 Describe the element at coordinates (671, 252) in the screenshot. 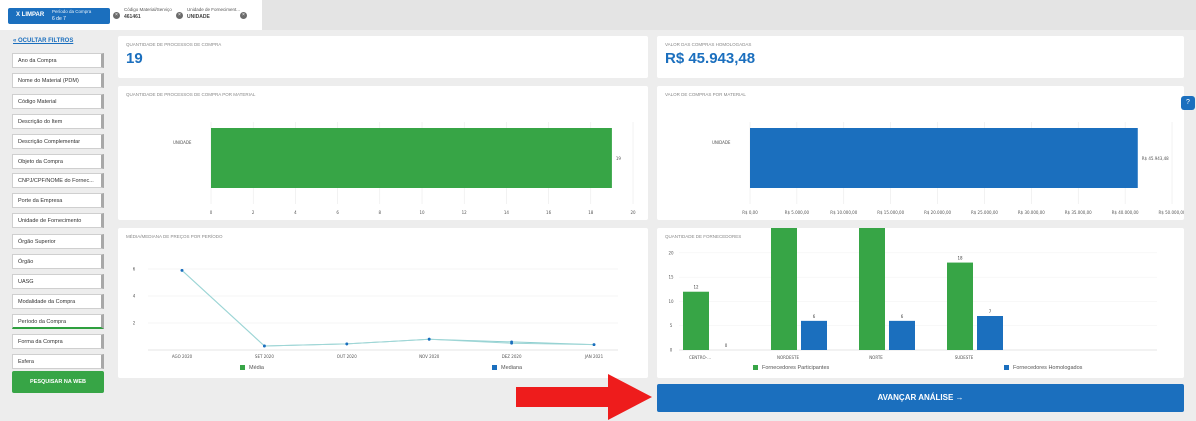

I see `y-tick-label: 20` at that location.